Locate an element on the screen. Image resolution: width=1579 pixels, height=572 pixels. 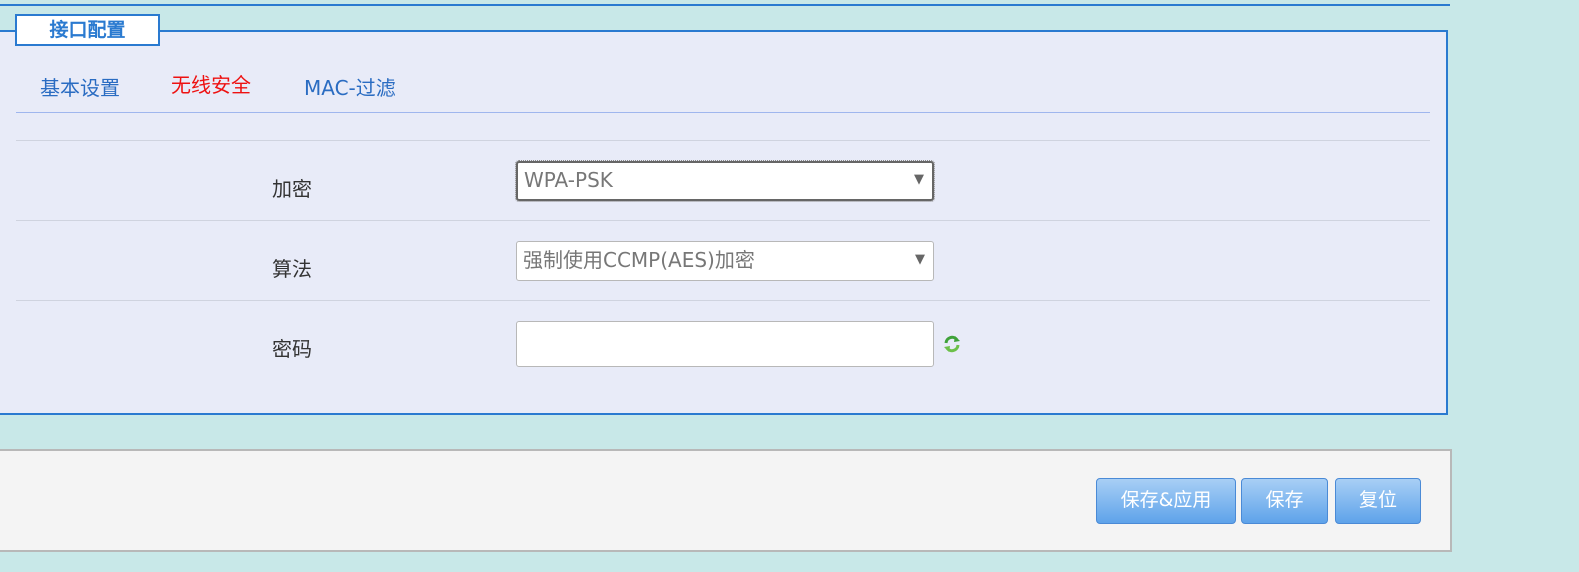
algorithm-row: 算法 强制使用CCMP(AES)加密 ▼ is located at coordinates (723, 260).